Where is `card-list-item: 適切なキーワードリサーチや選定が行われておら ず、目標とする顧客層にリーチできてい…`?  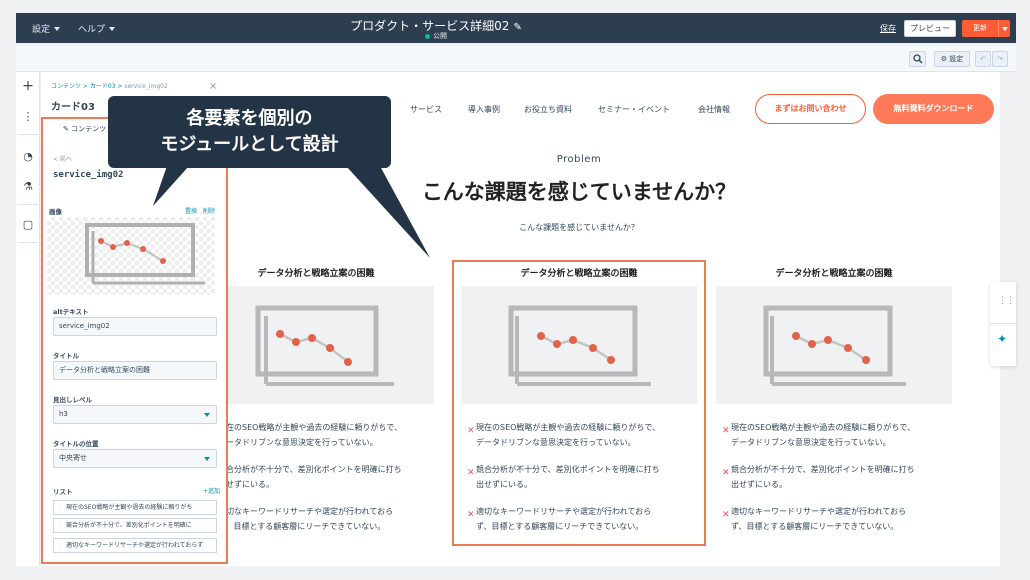
card-list-item: 適切なキーワードリサーチや選定が行われておら ず、目標とする顧客層にリーチできてい… is located at coordinates (341, 519).